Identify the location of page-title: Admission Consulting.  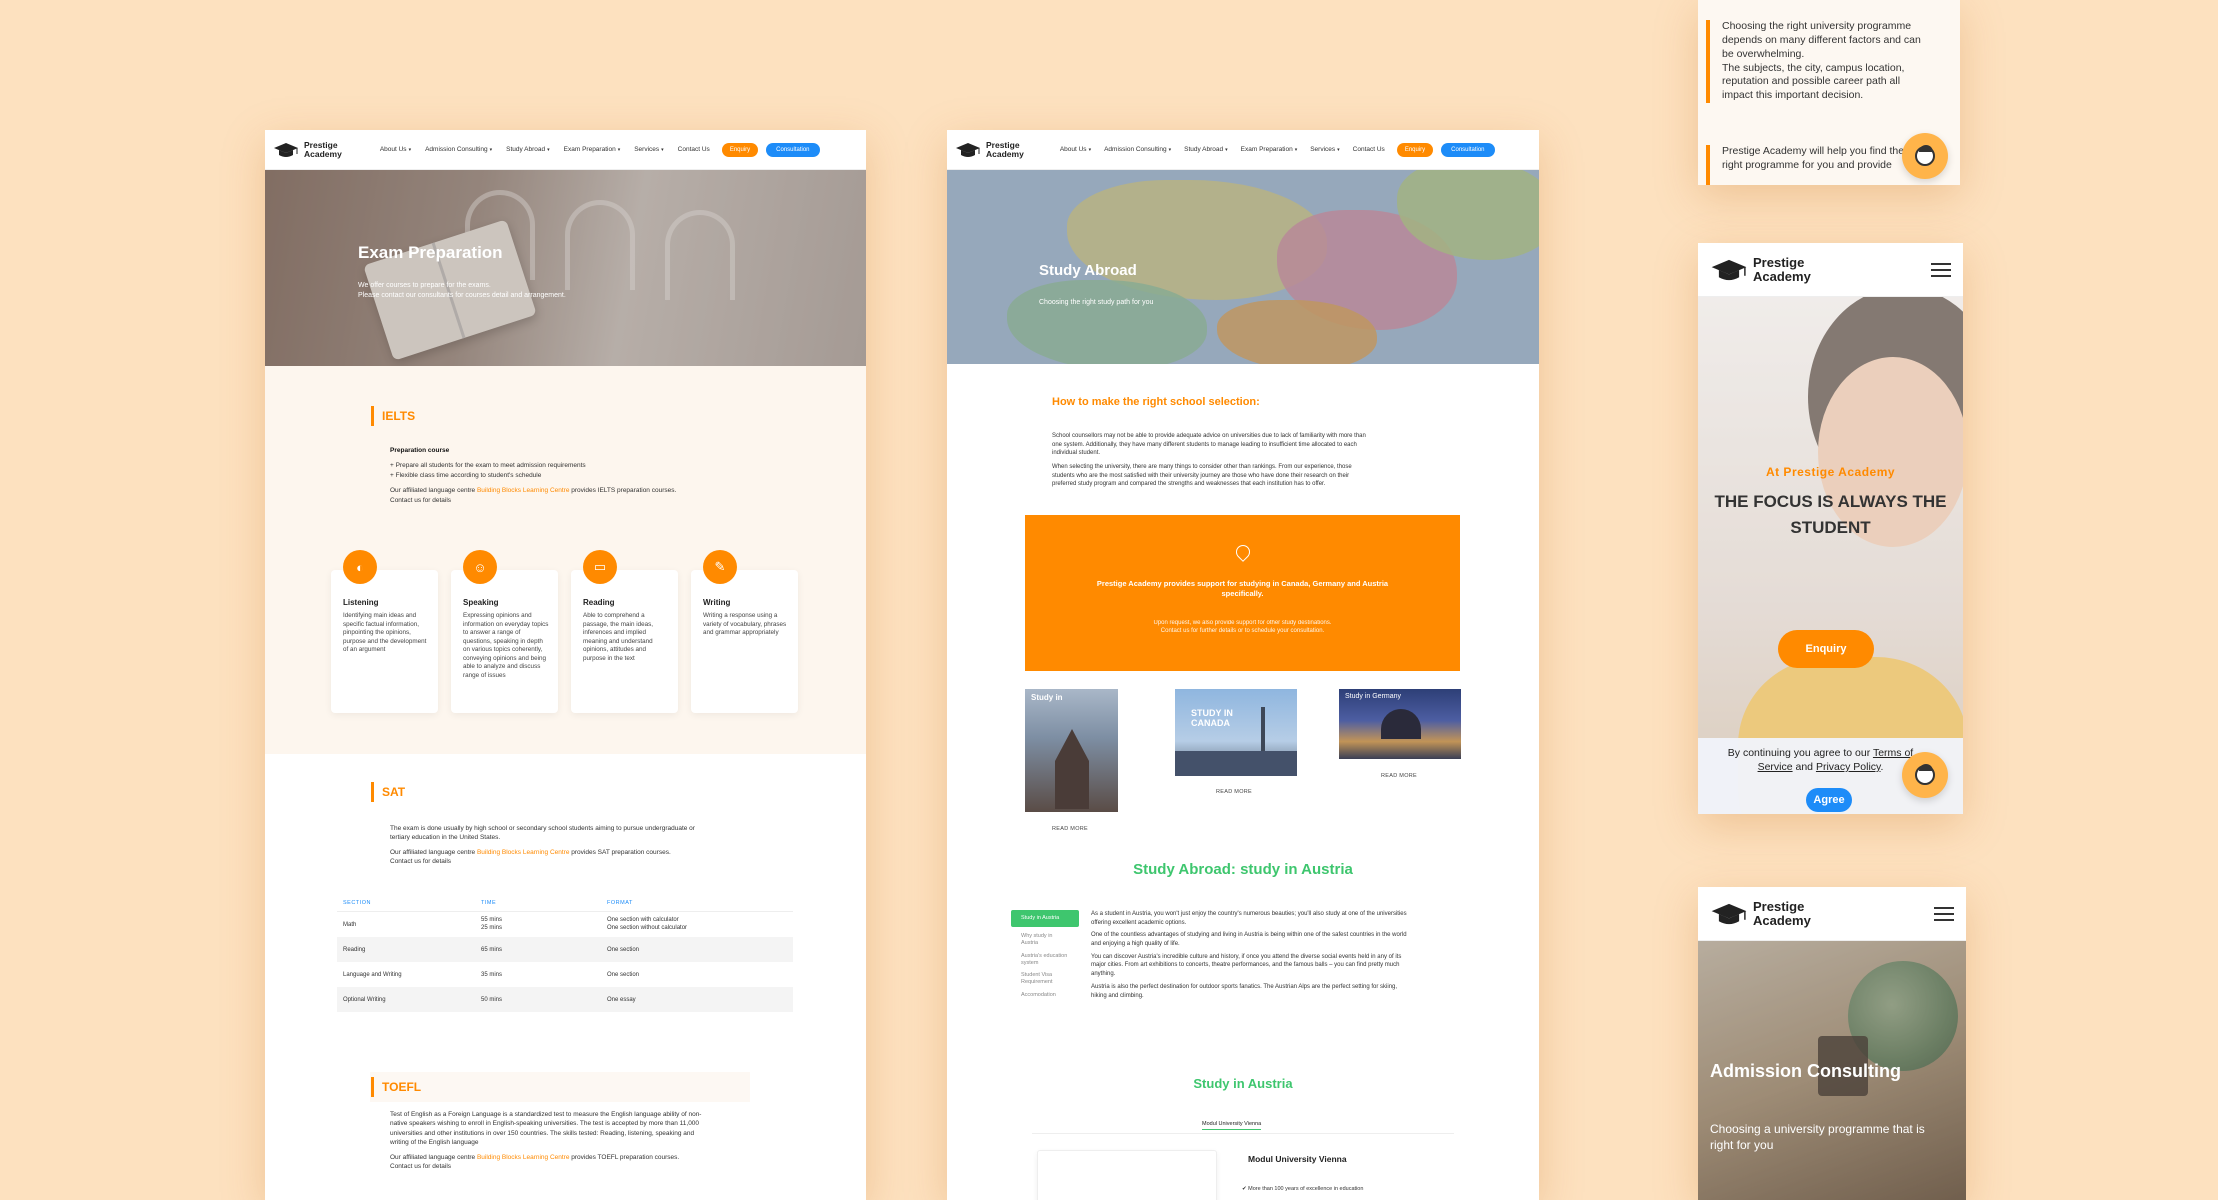
(1805, 1071).